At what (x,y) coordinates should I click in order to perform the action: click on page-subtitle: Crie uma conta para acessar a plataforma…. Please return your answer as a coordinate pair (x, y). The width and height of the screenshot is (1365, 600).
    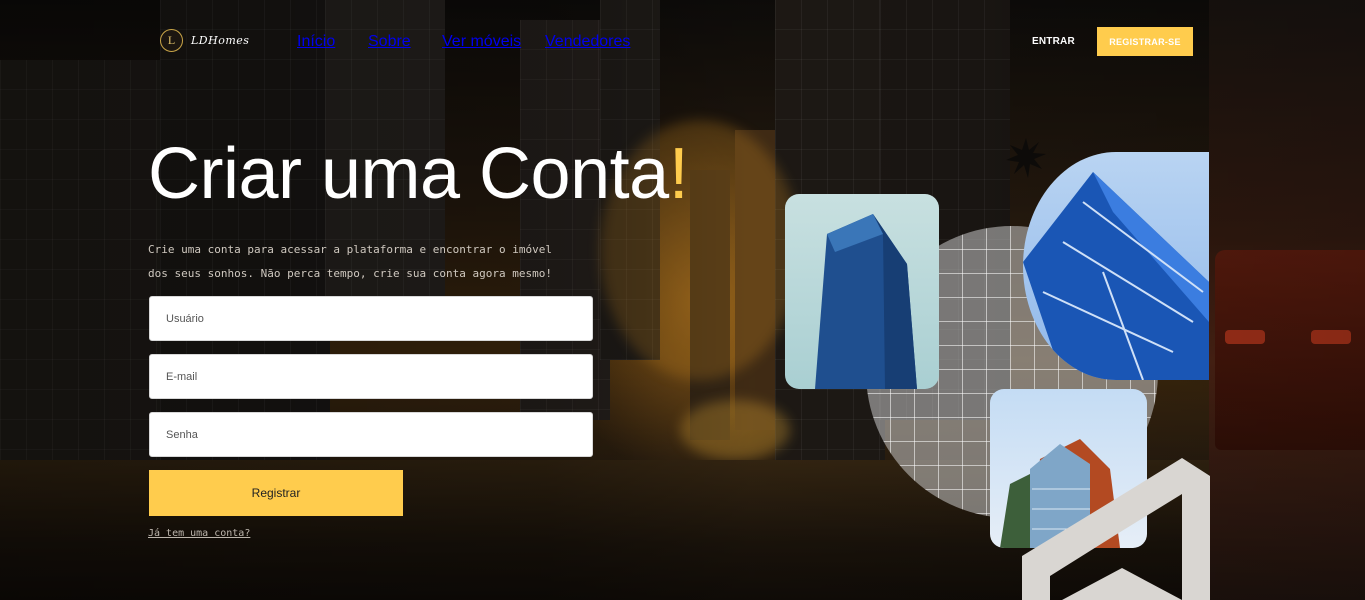
    Looking at the image, I should click on (350, 261).